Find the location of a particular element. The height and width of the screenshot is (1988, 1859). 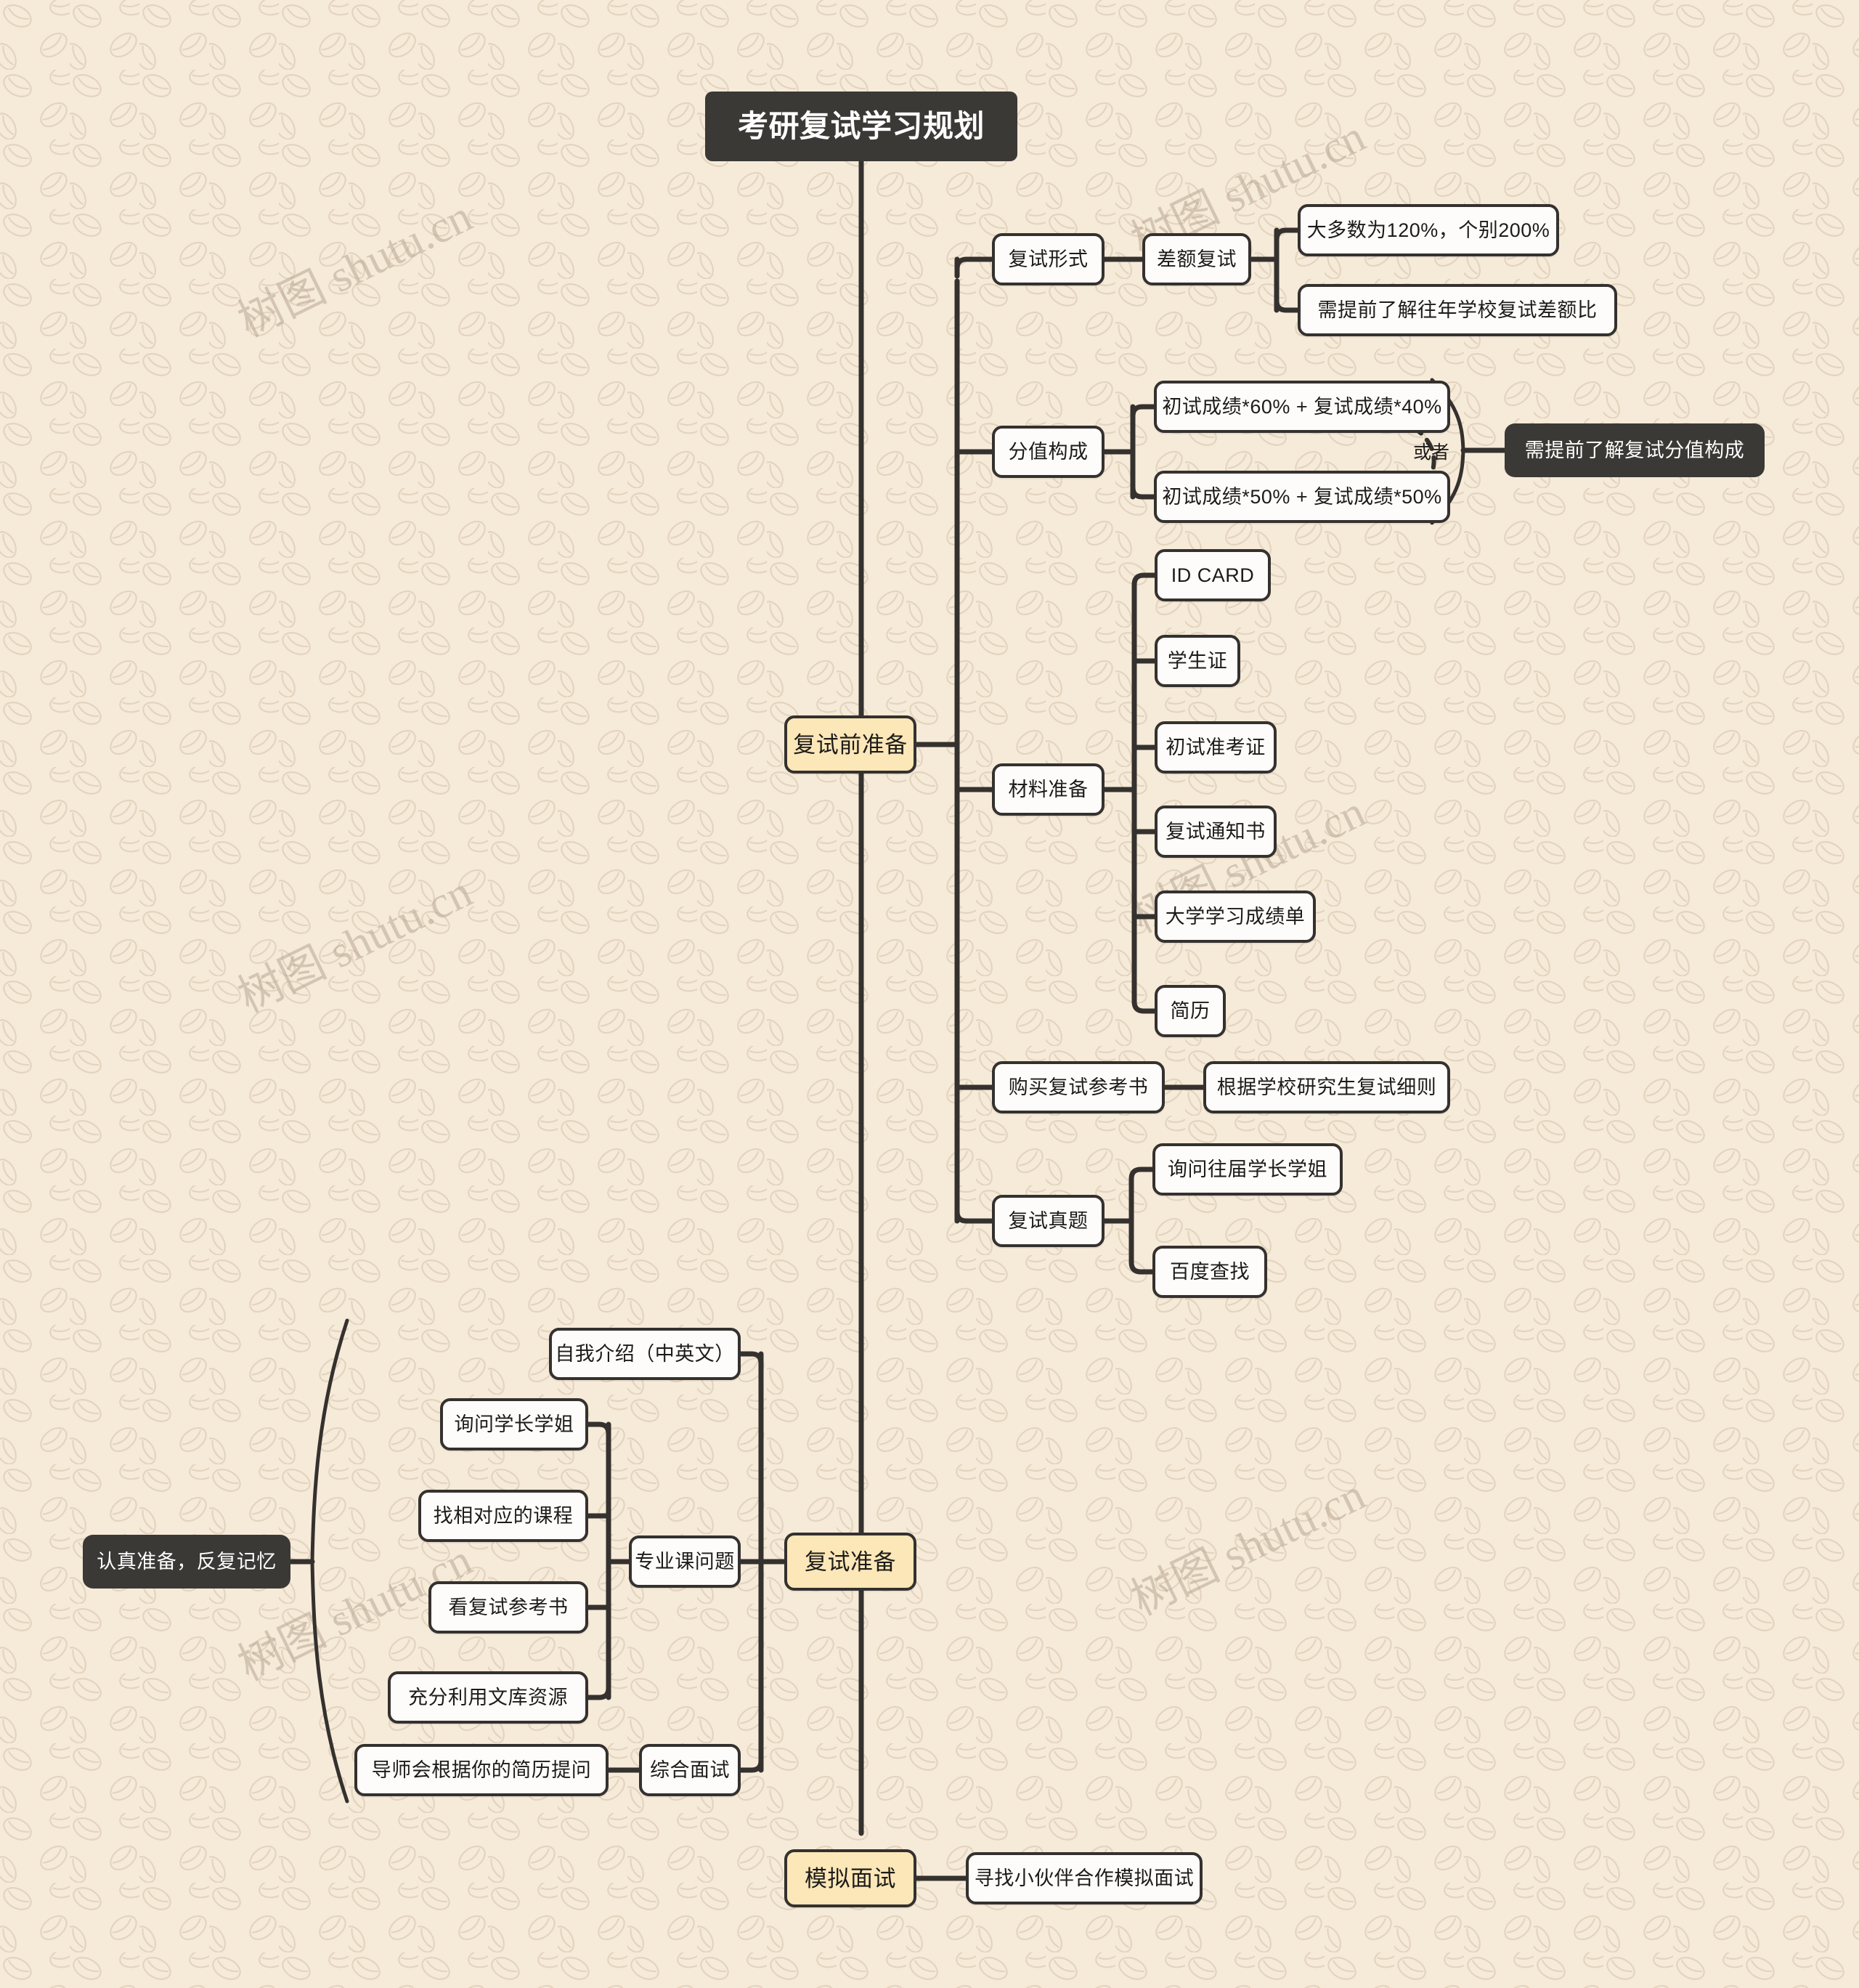

node-baidu-search: 百度查找 is located at coordinates (1209, 1272).